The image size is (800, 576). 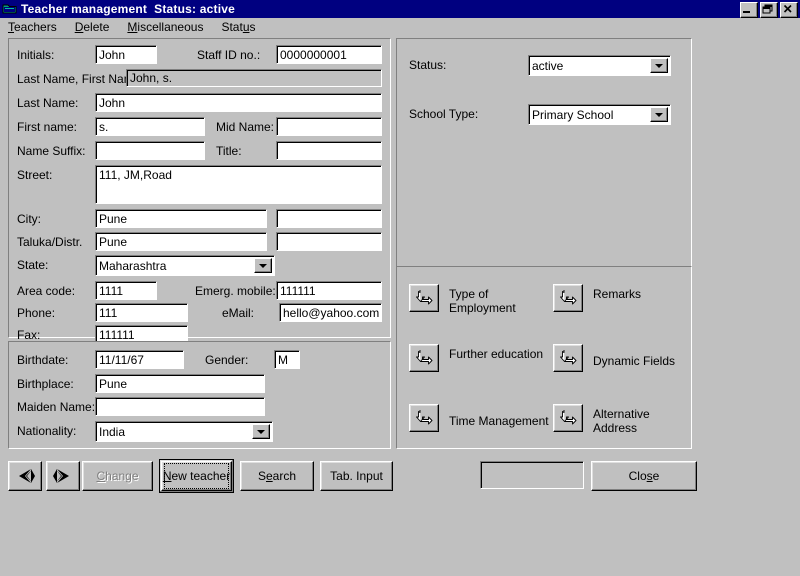 What do you see at coordinates (150, 150) in the screenshot?
I see `name-suffix-input` at bounding box center [150, 150].